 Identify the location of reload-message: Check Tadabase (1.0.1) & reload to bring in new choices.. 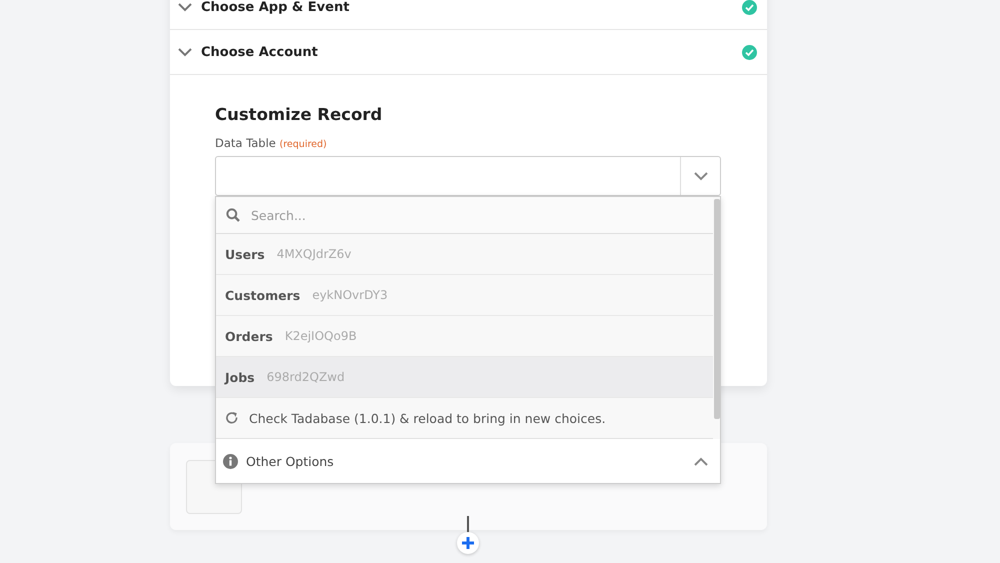
(427, 418).